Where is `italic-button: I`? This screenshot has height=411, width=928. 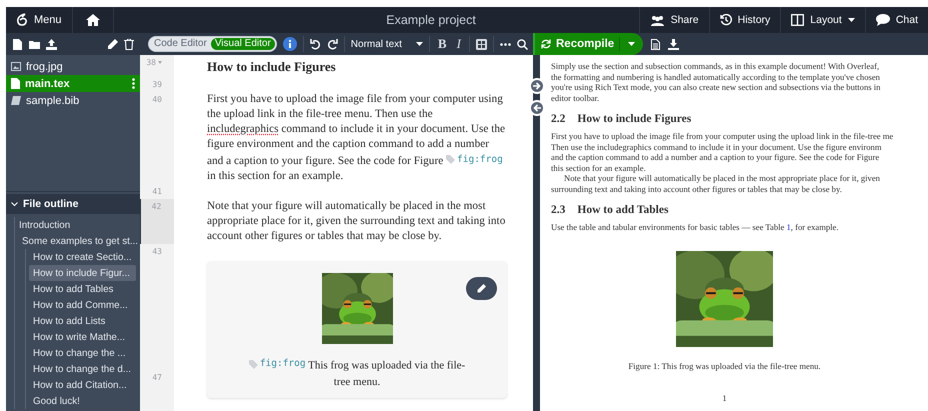 italic-button: I is located at coordinates (458, 44).